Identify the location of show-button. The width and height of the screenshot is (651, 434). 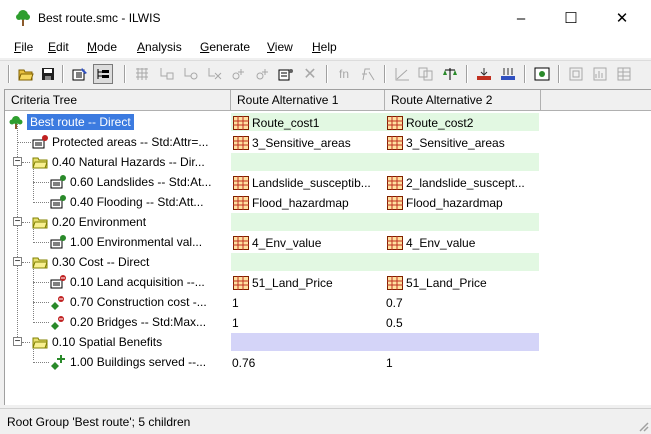
(542, 74).